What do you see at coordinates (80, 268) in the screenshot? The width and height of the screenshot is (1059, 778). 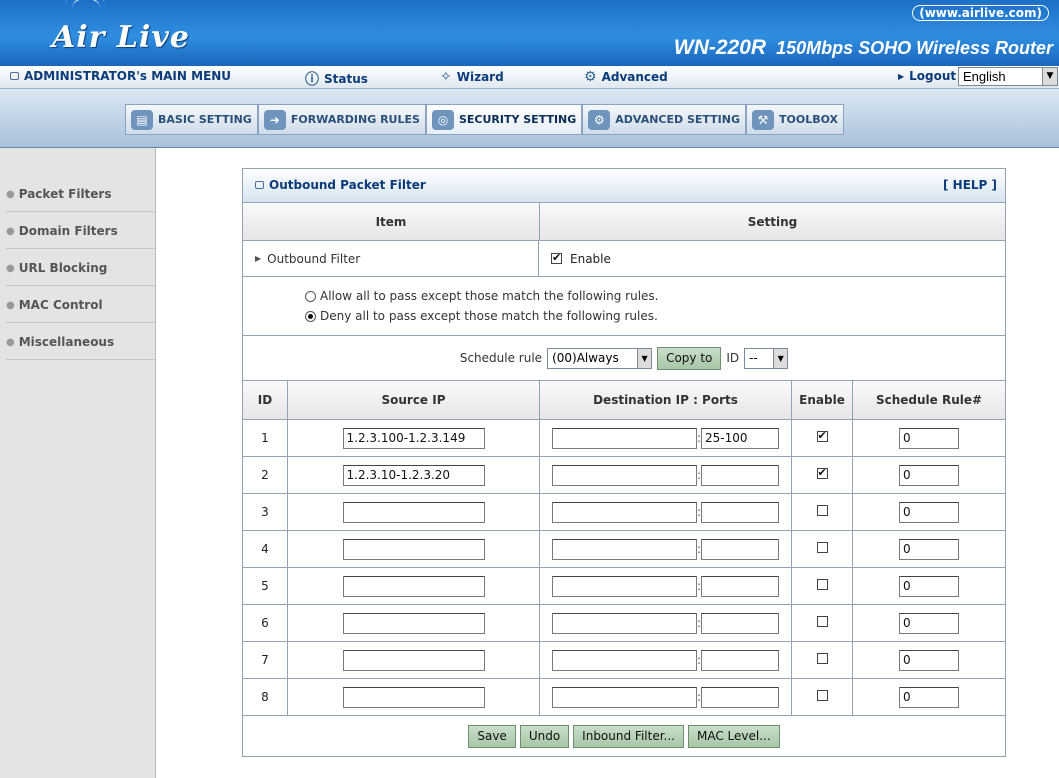 I see `sidebar-item-url-blocking: ● URL Blocking` at bounding box center [80, 268].